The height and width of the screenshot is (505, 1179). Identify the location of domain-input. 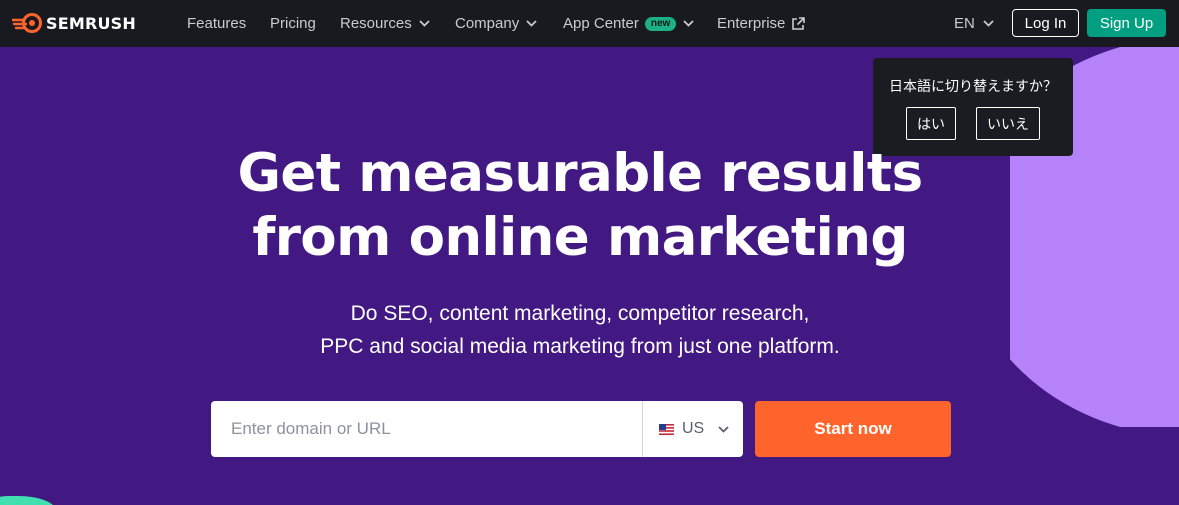
(426, 429).